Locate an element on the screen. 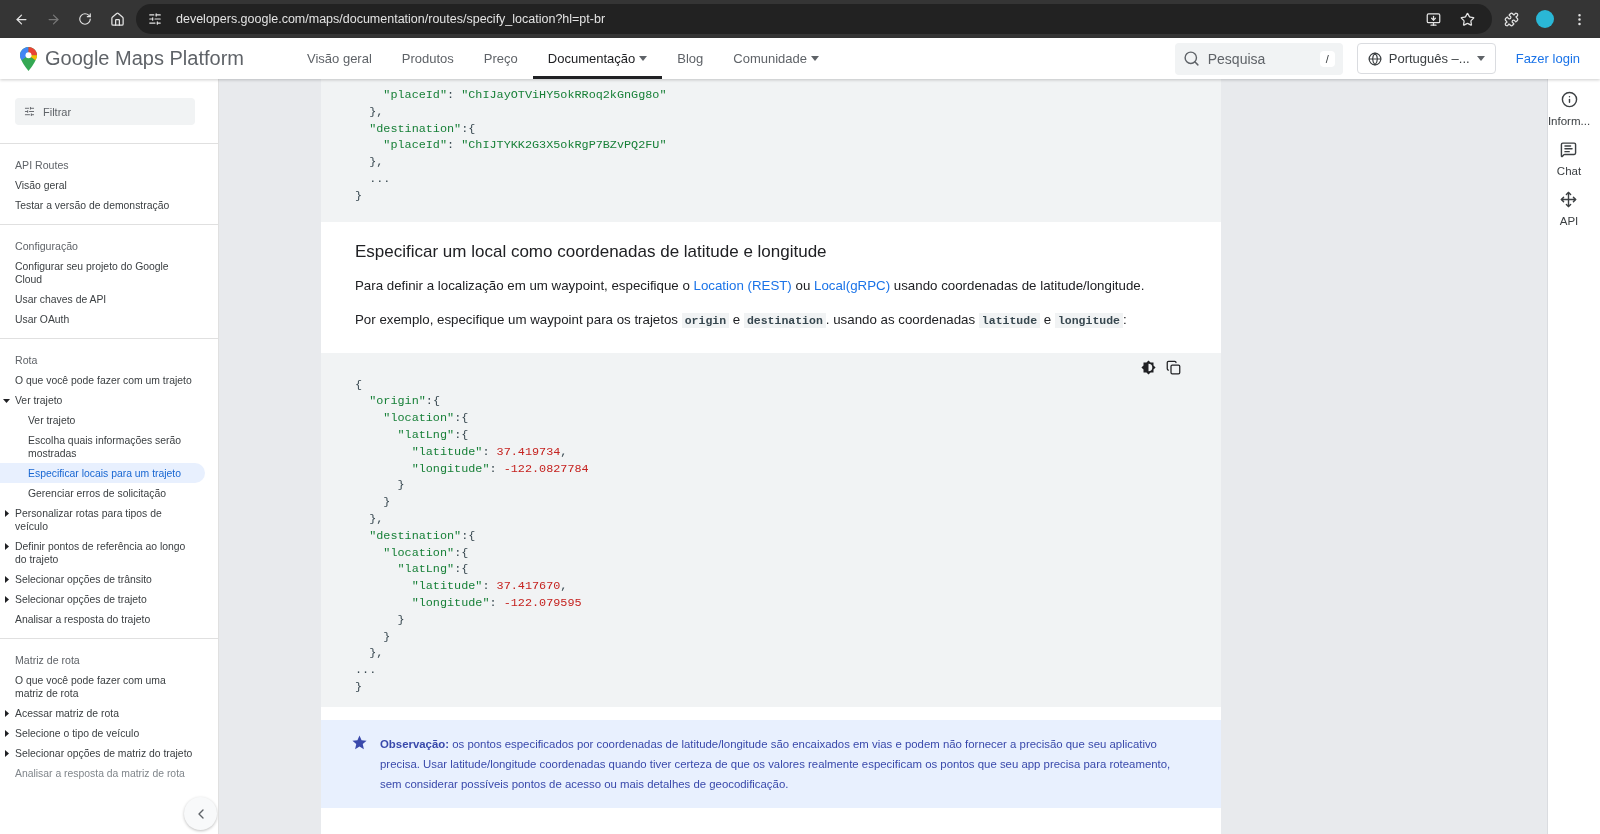 The width and height of the screenshot is (1600, 834). note-text: Observação: os pontos especificados por coordenadas de latitude/longitude são encaixados em vias e podem não fornecer a precisão que seu aplicativo precisa. Usar latitude/longitude coordenadas quando tiver certeza de que os valores realmente especificam os pontos que seu app precisa para roteamento, sem considerar possíveis pontos de acesso ou mais detalhes de geocodificação. is located at coordinates (776, 764).